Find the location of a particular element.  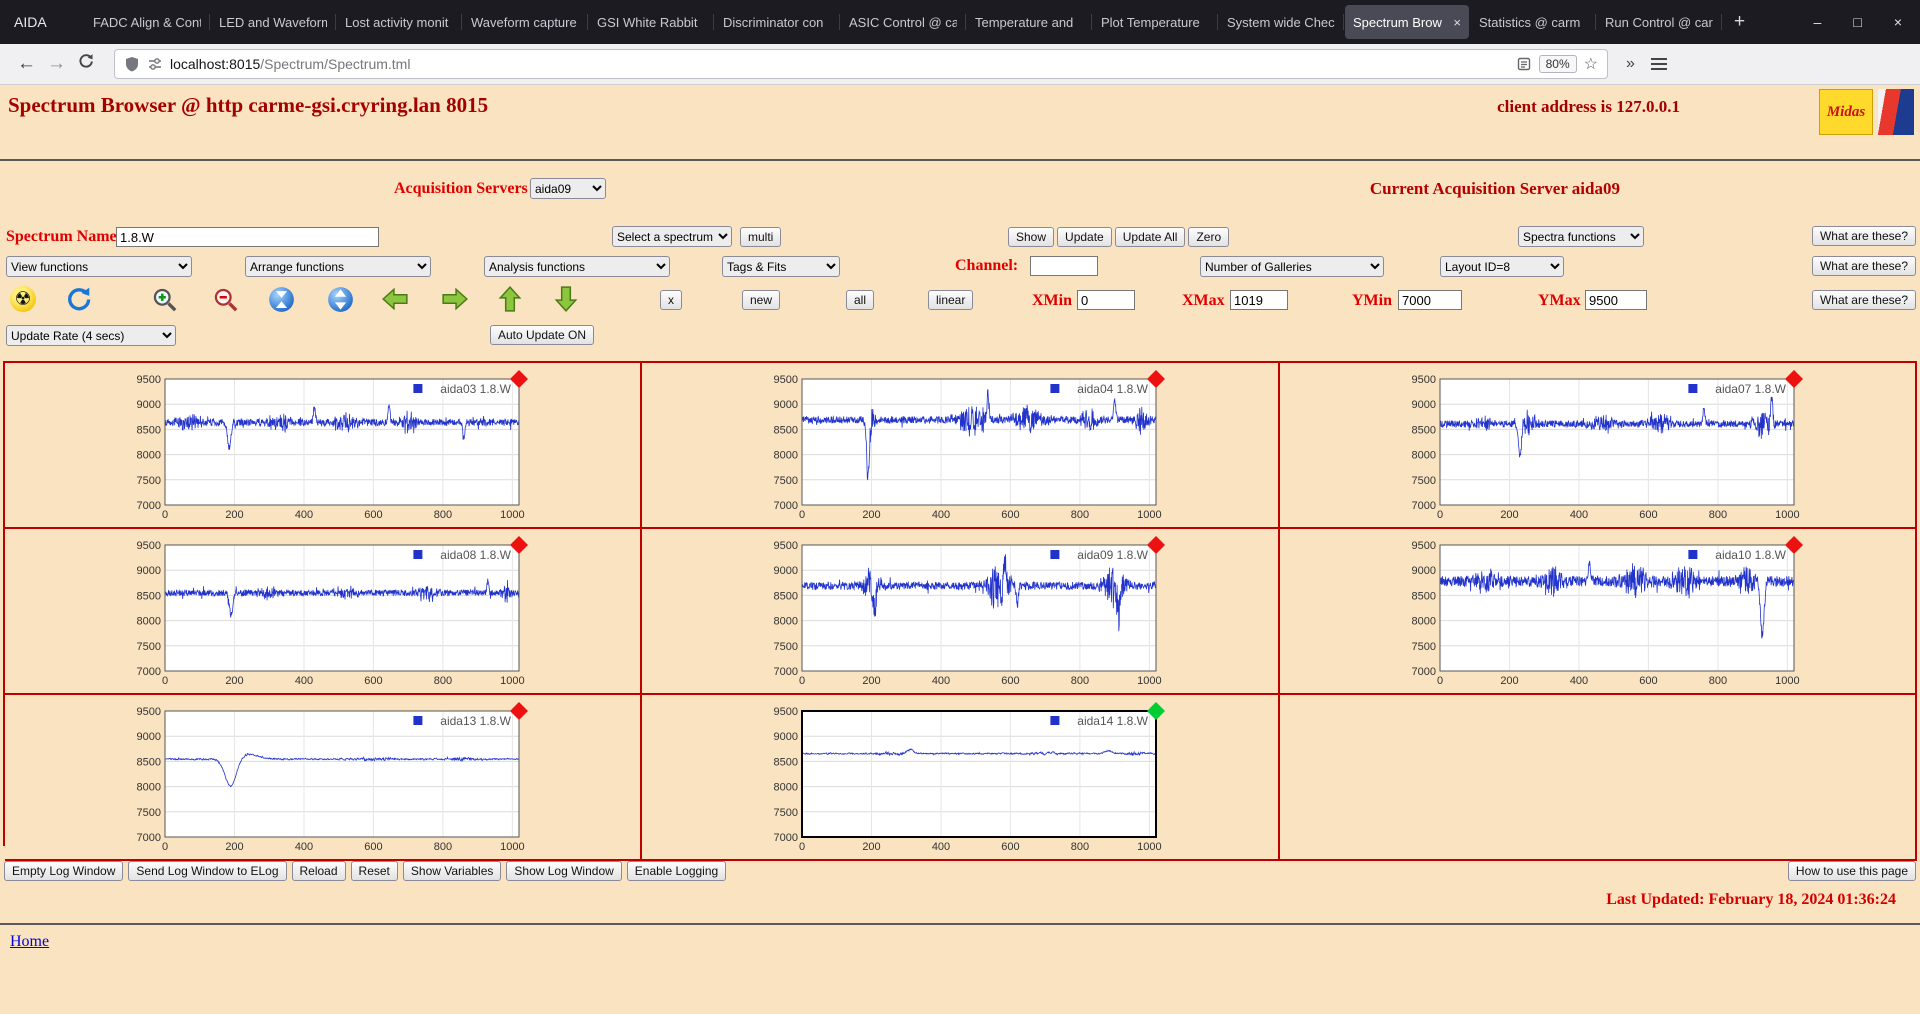

what-are-these-button-3: What are these? is located at coordinates (1863, 300).